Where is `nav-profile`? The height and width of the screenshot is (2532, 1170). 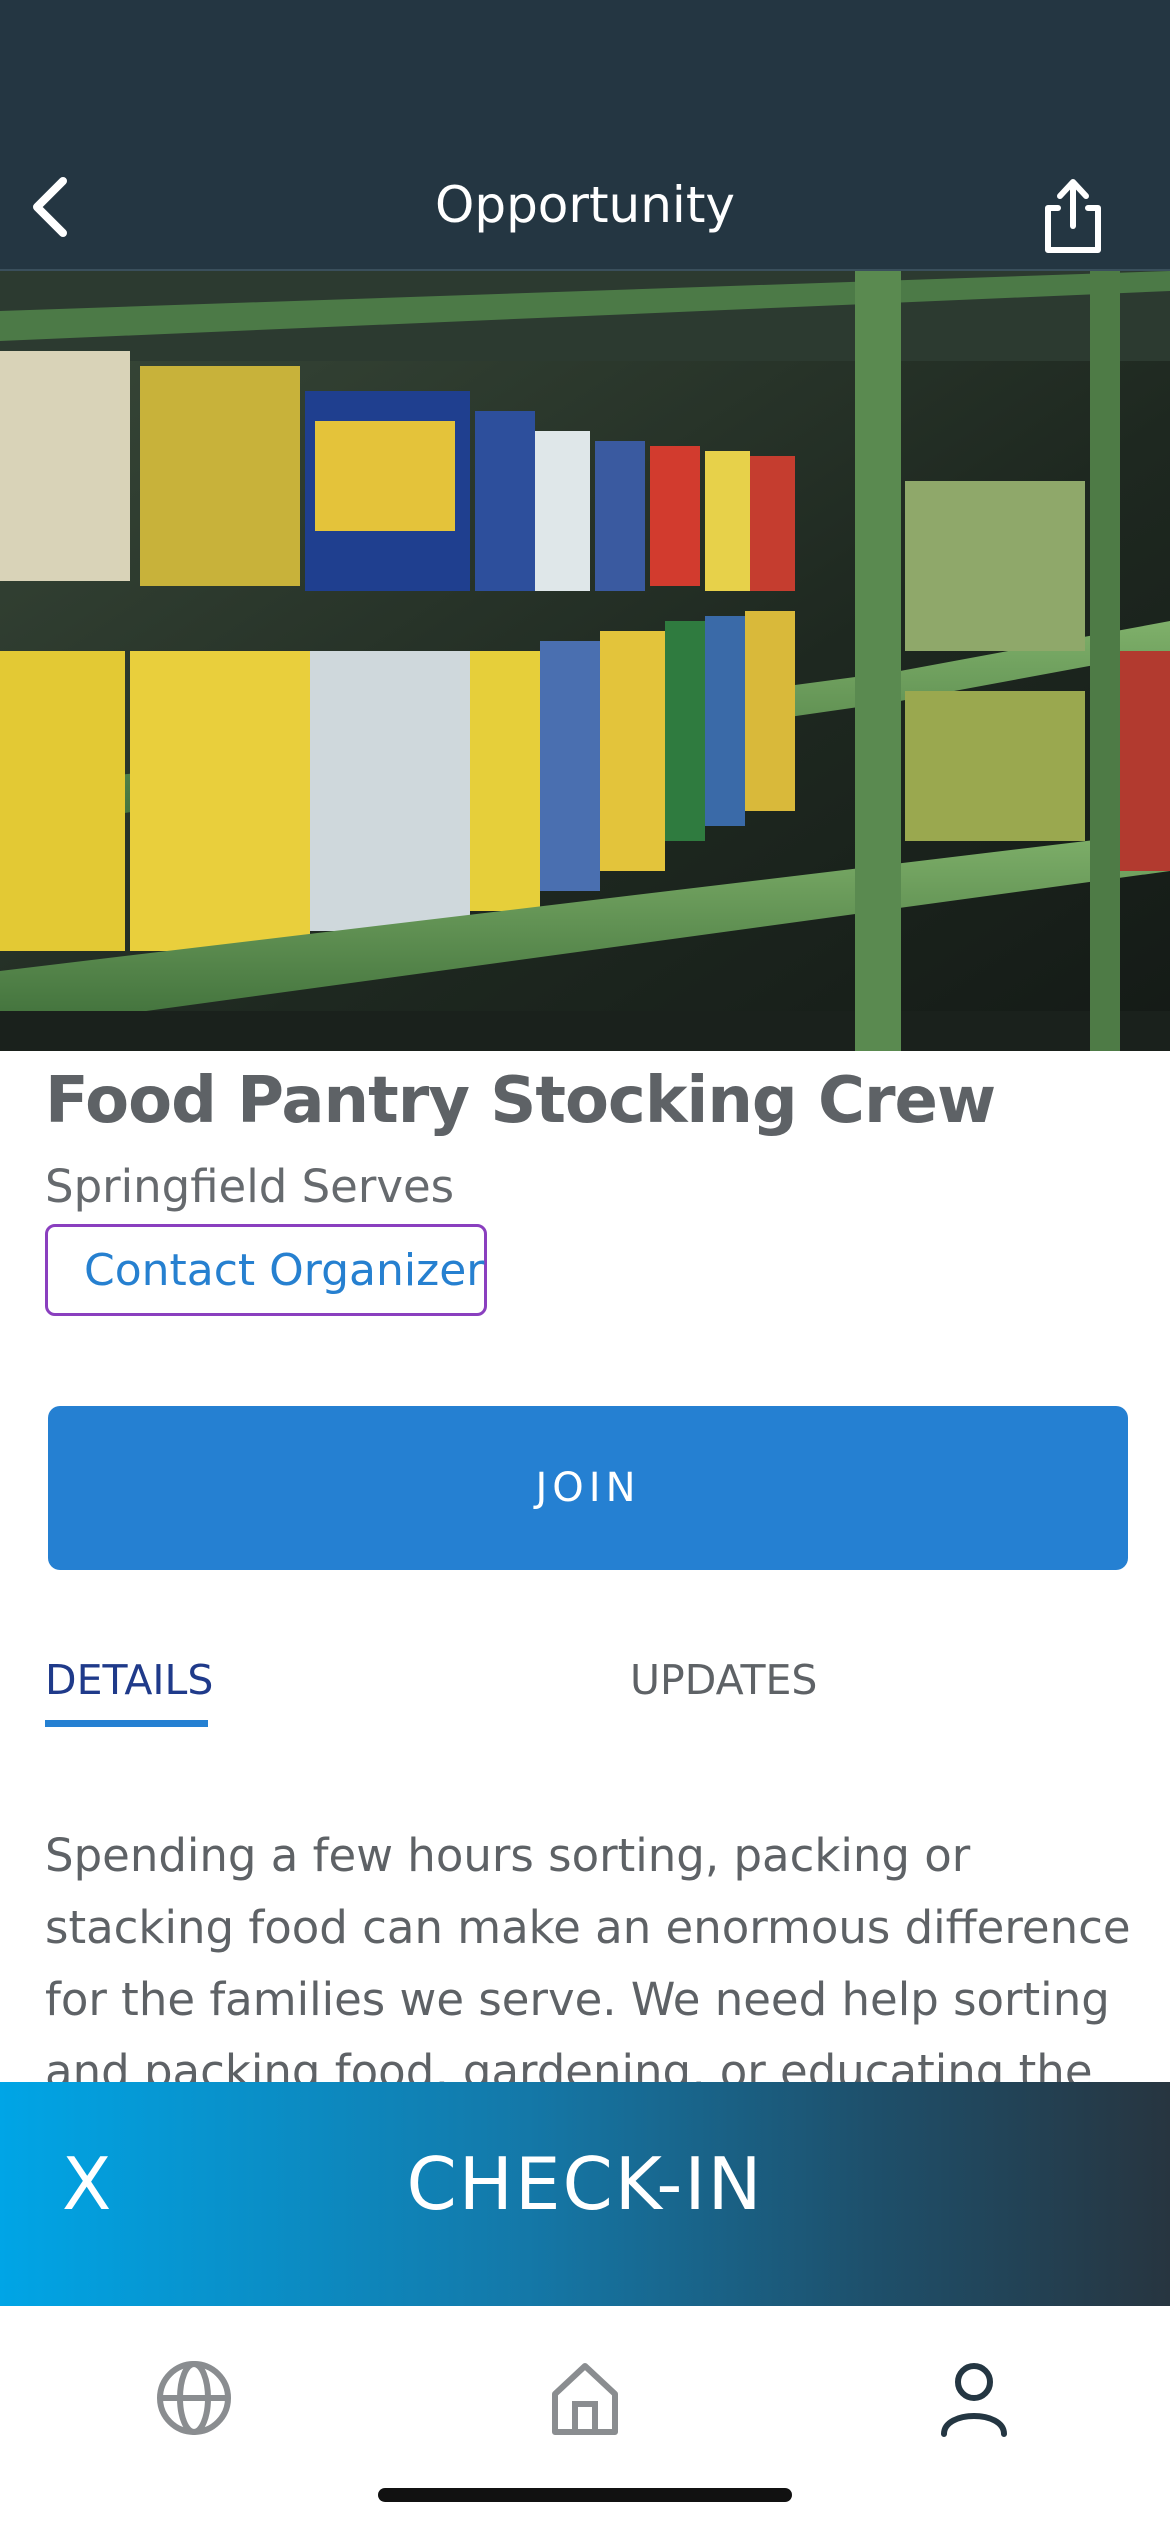 nav-profile is located at coordinates (974, 2398).